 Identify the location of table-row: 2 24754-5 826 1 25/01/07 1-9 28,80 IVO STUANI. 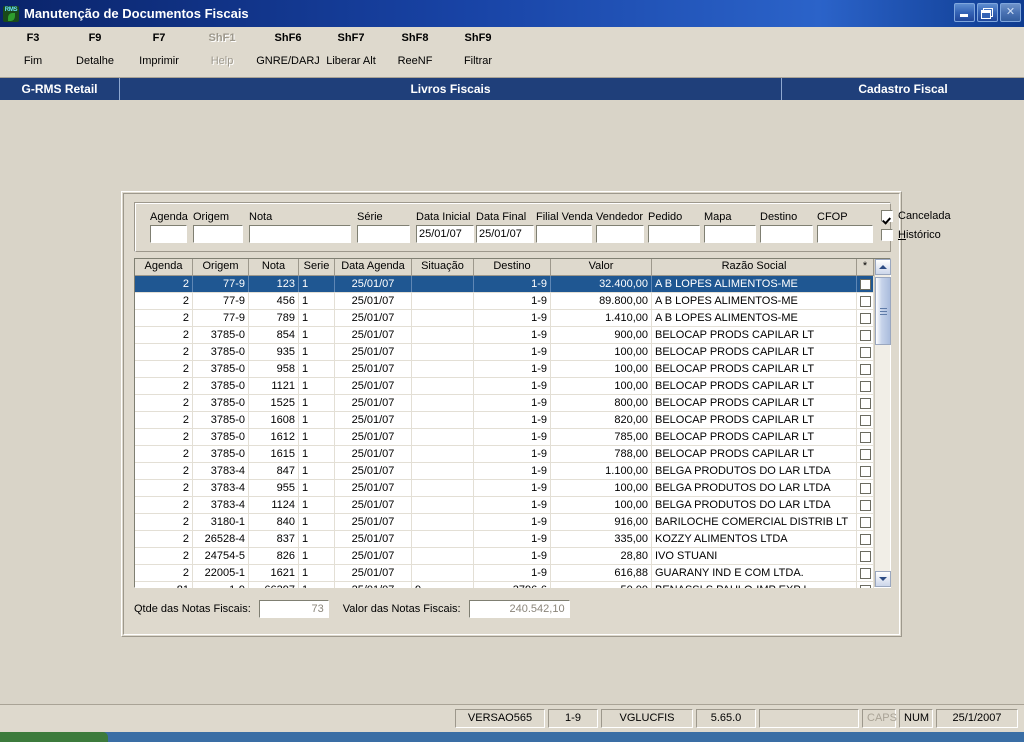
(504, 556).